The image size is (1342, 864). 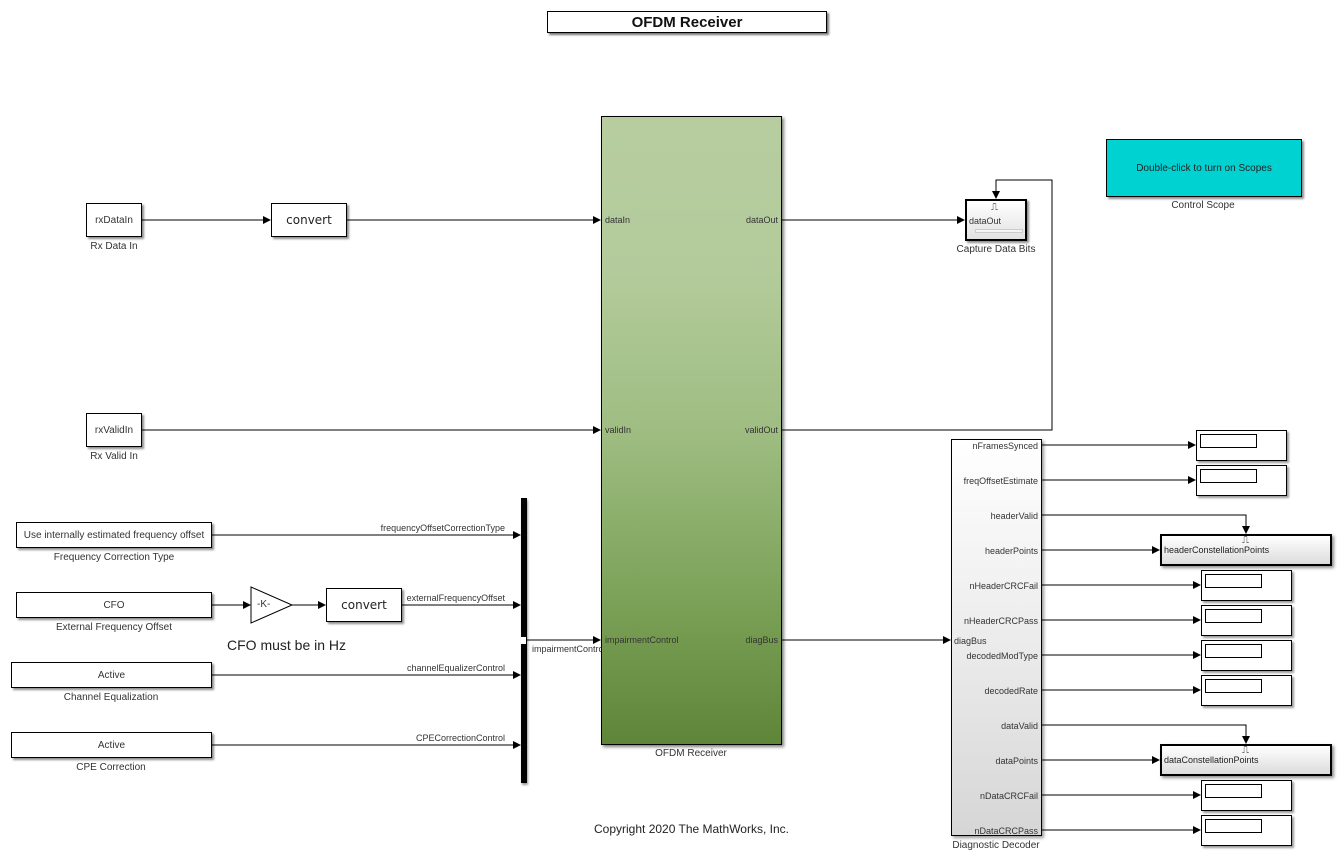 I want to click on convert-block-data-text: convert, so click(x=309, y=220).